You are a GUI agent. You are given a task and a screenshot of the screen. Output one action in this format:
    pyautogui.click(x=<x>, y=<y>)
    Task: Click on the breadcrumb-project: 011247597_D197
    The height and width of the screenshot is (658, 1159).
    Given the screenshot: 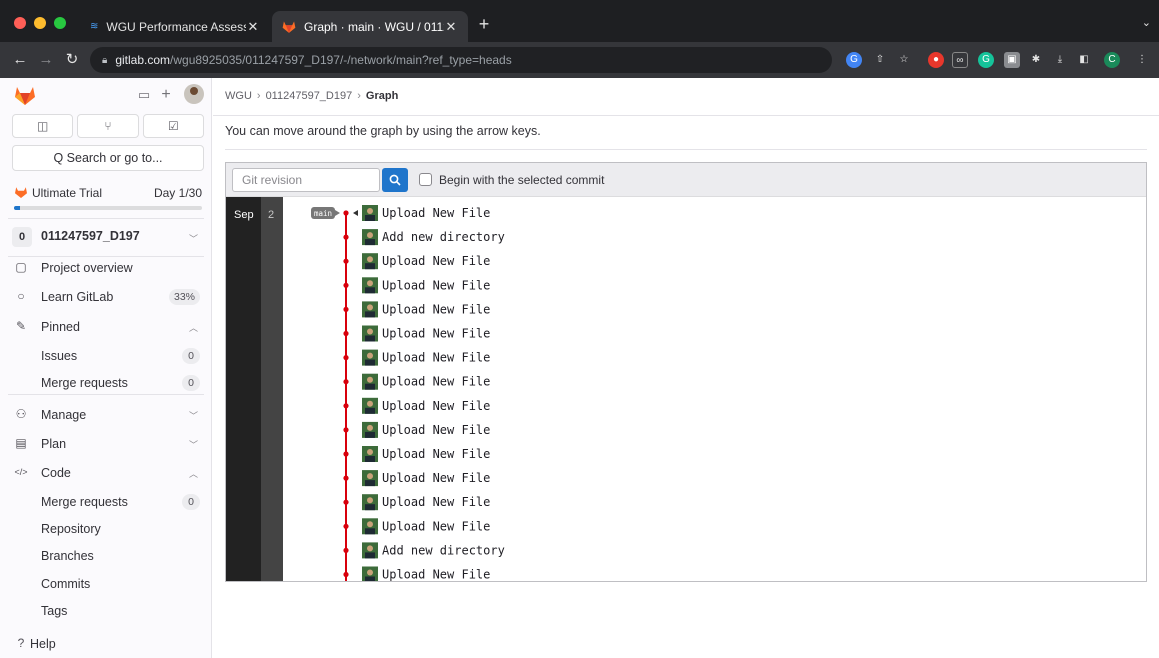 What is the action you would take?
    pyautogui.click(x=309, y=96)
    